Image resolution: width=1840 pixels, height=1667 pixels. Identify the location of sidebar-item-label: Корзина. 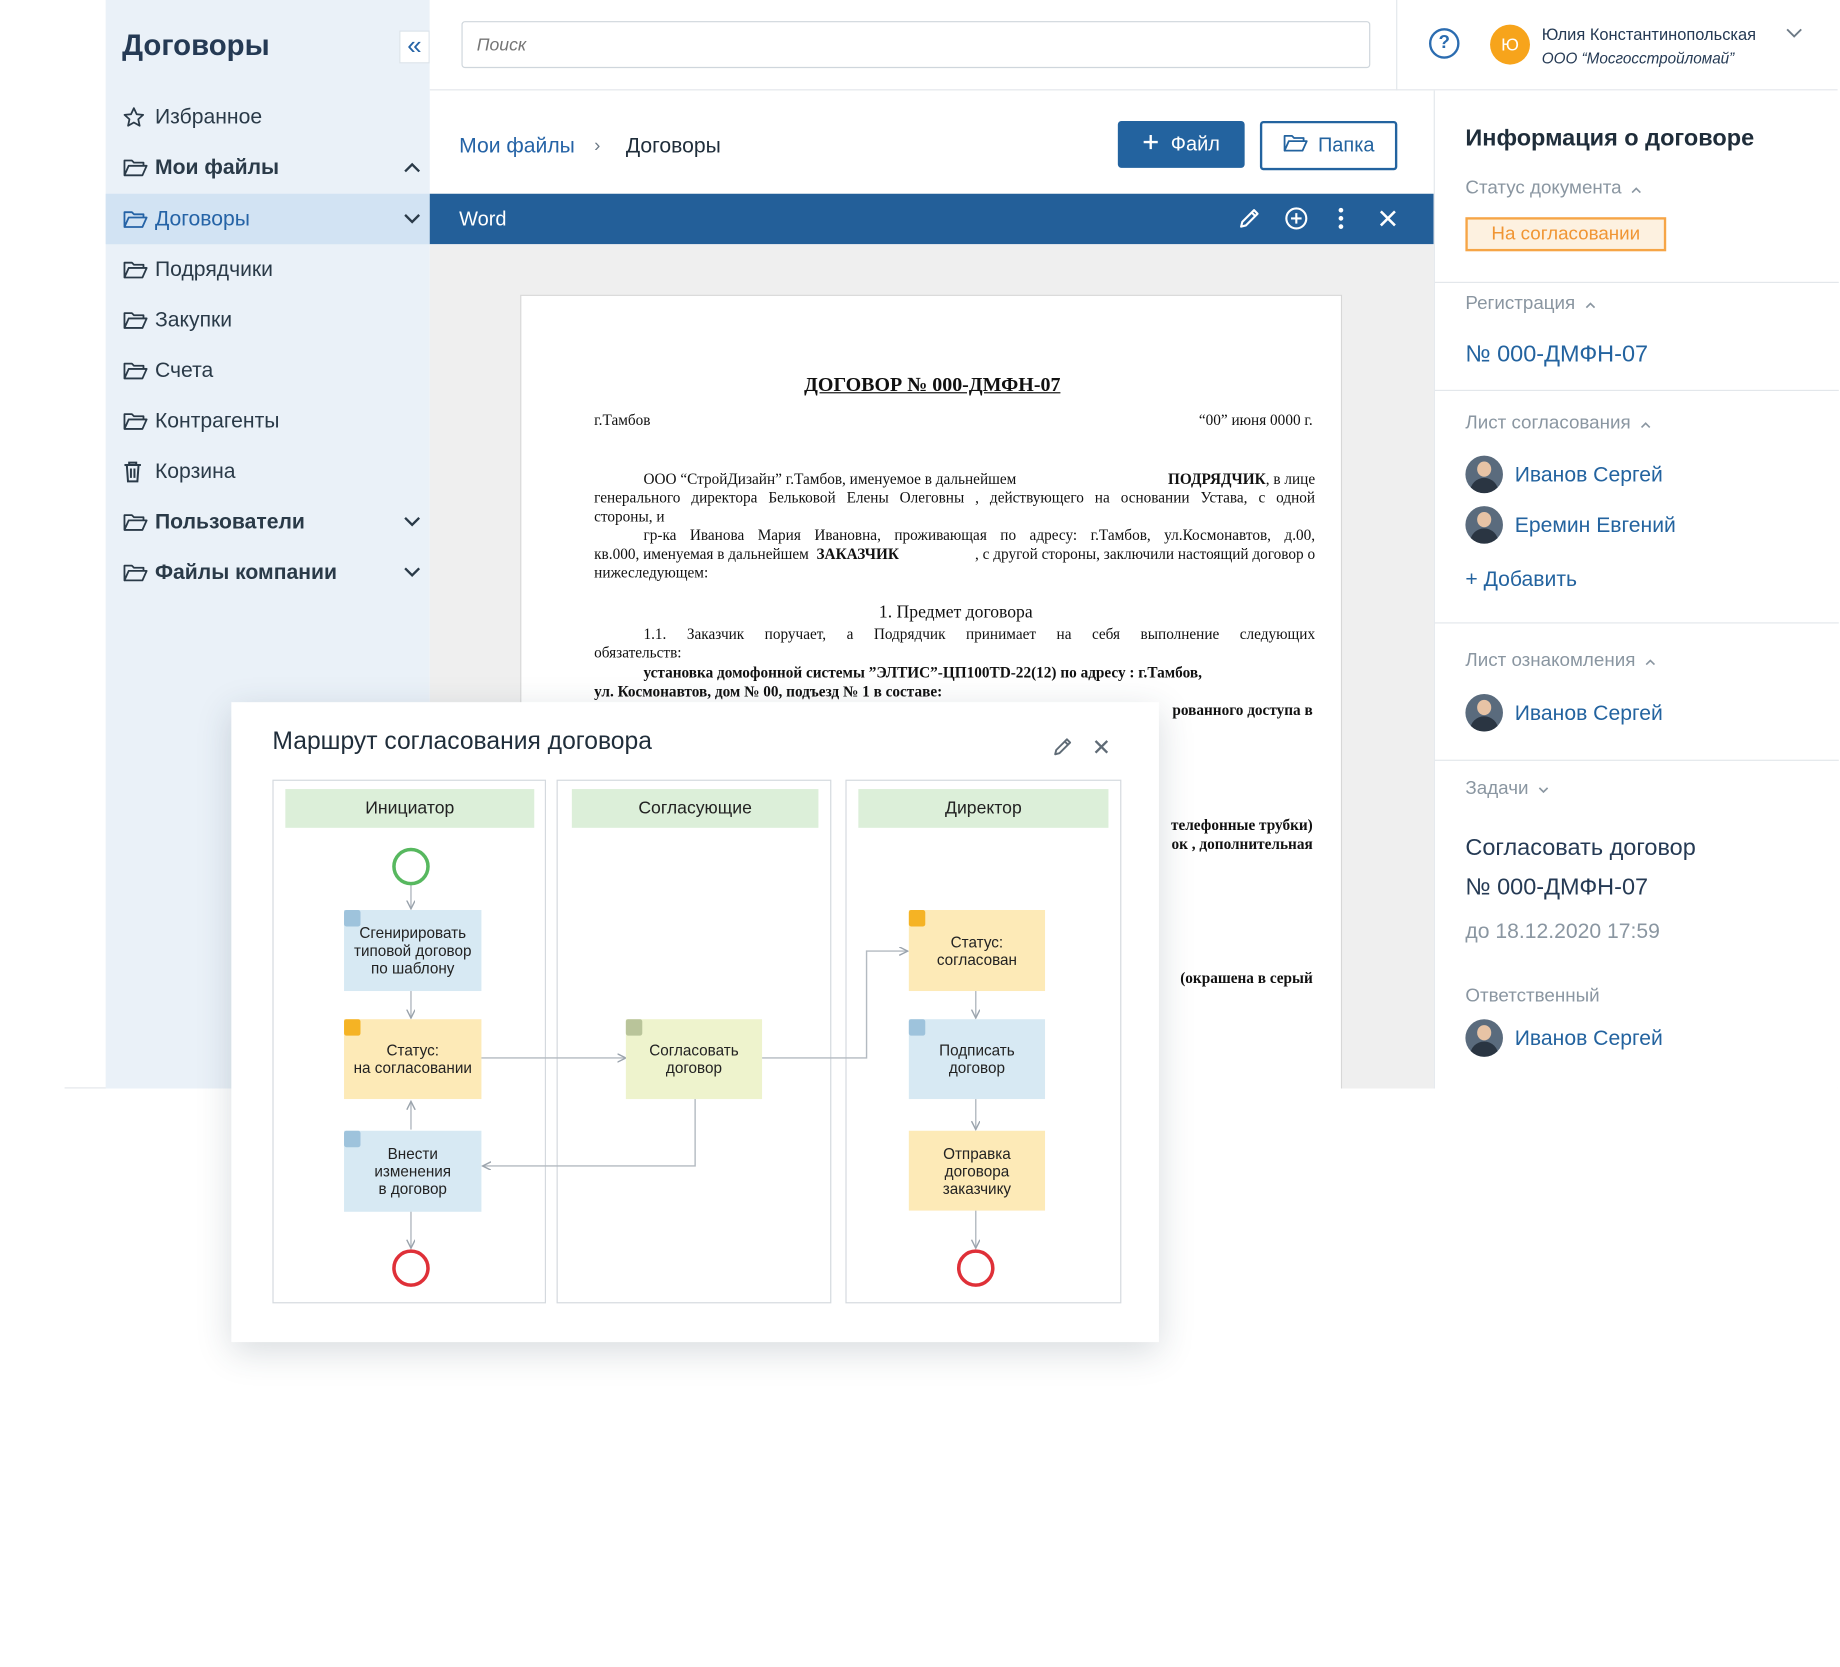
(195, 471).